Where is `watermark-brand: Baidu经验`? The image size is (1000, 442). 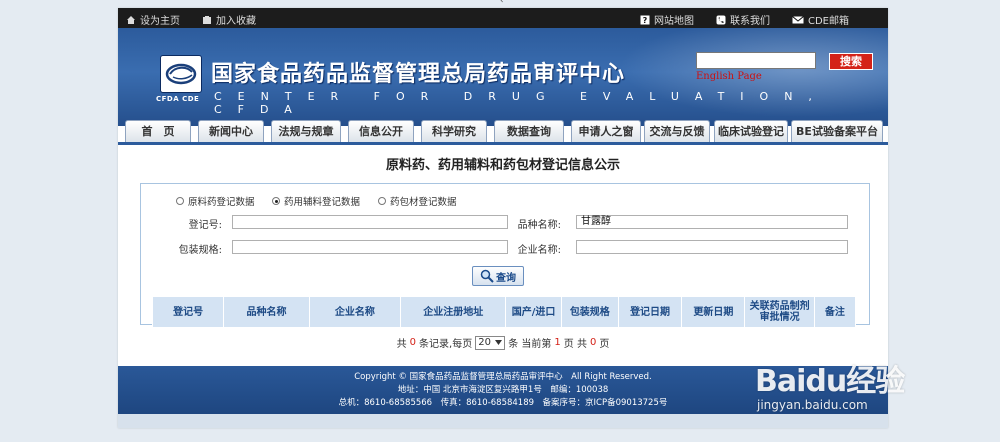 watermark-brand: Baidu经验 is located at coordinates (830, 381).